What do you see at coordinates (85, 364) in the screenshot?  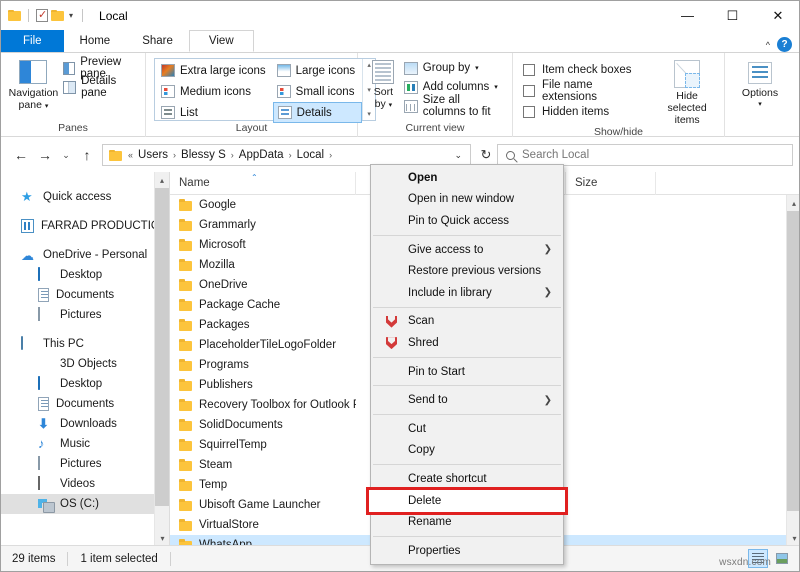 I see `sidebar-item-3d-objects: 3D Objects` at bounding box center [85, 364].